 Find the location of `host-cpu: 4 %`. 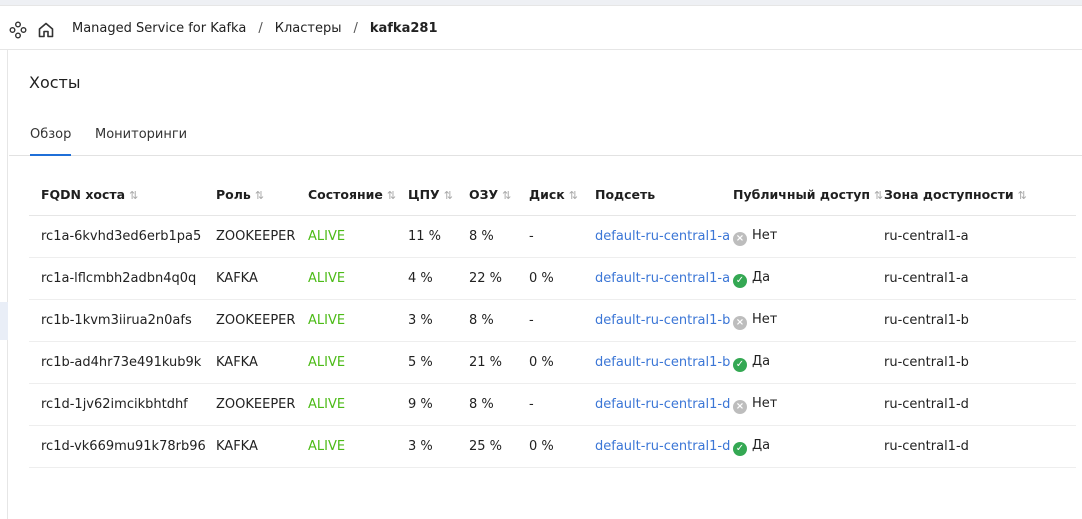

host-cpu: 4 % is located at coordinates (438, 278).